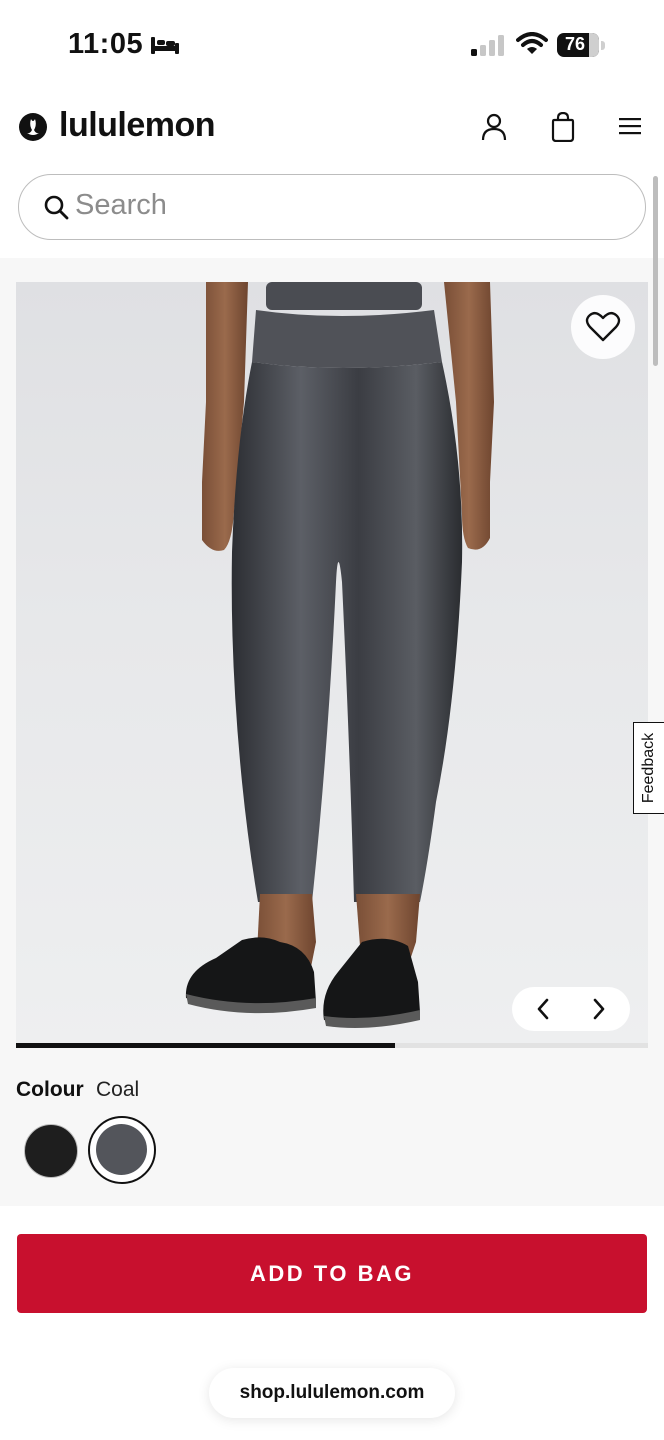  What do you see at coordinates (487, 45) in the screenshot?
I see `cellular-signal-icon` at bounding box center [487, 45].